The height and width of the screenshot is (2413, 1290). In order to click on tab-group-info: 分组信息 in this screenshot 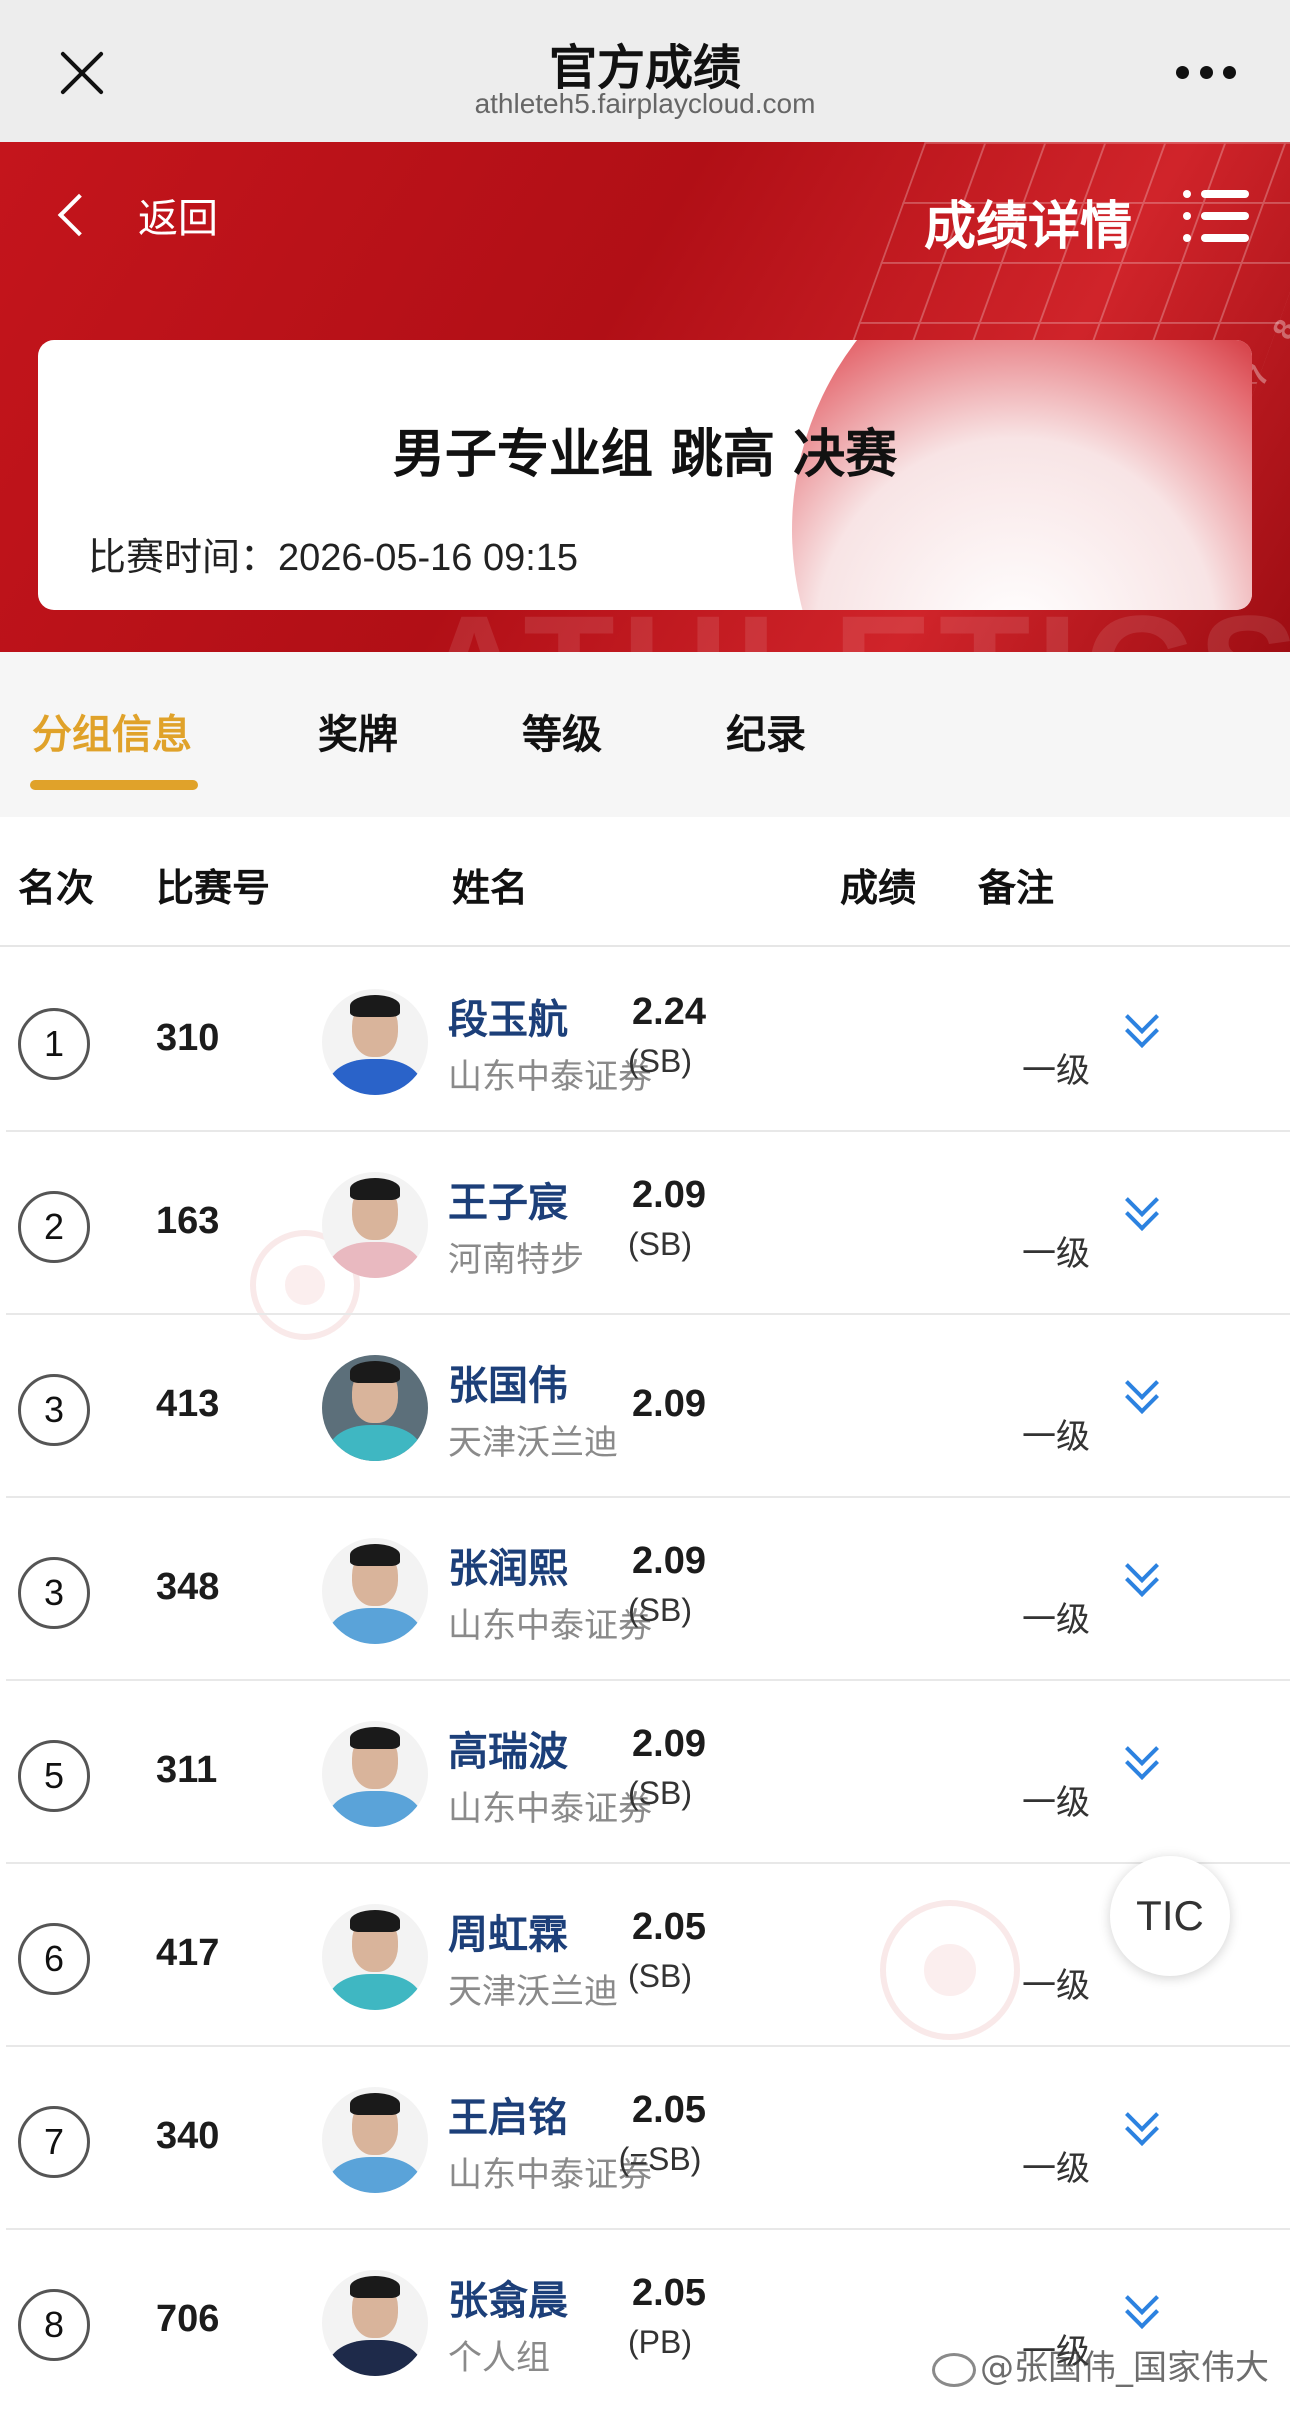, I will do `click(112, 731)`.